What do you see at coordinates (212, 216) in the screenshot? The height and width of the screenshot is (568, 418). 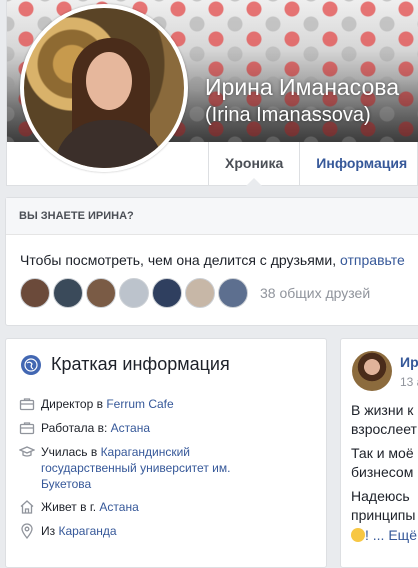 I see `do-you-know-header: ВЫ ЗНАЕТЕ ИРИНА?` at bounding box center [212, 216].